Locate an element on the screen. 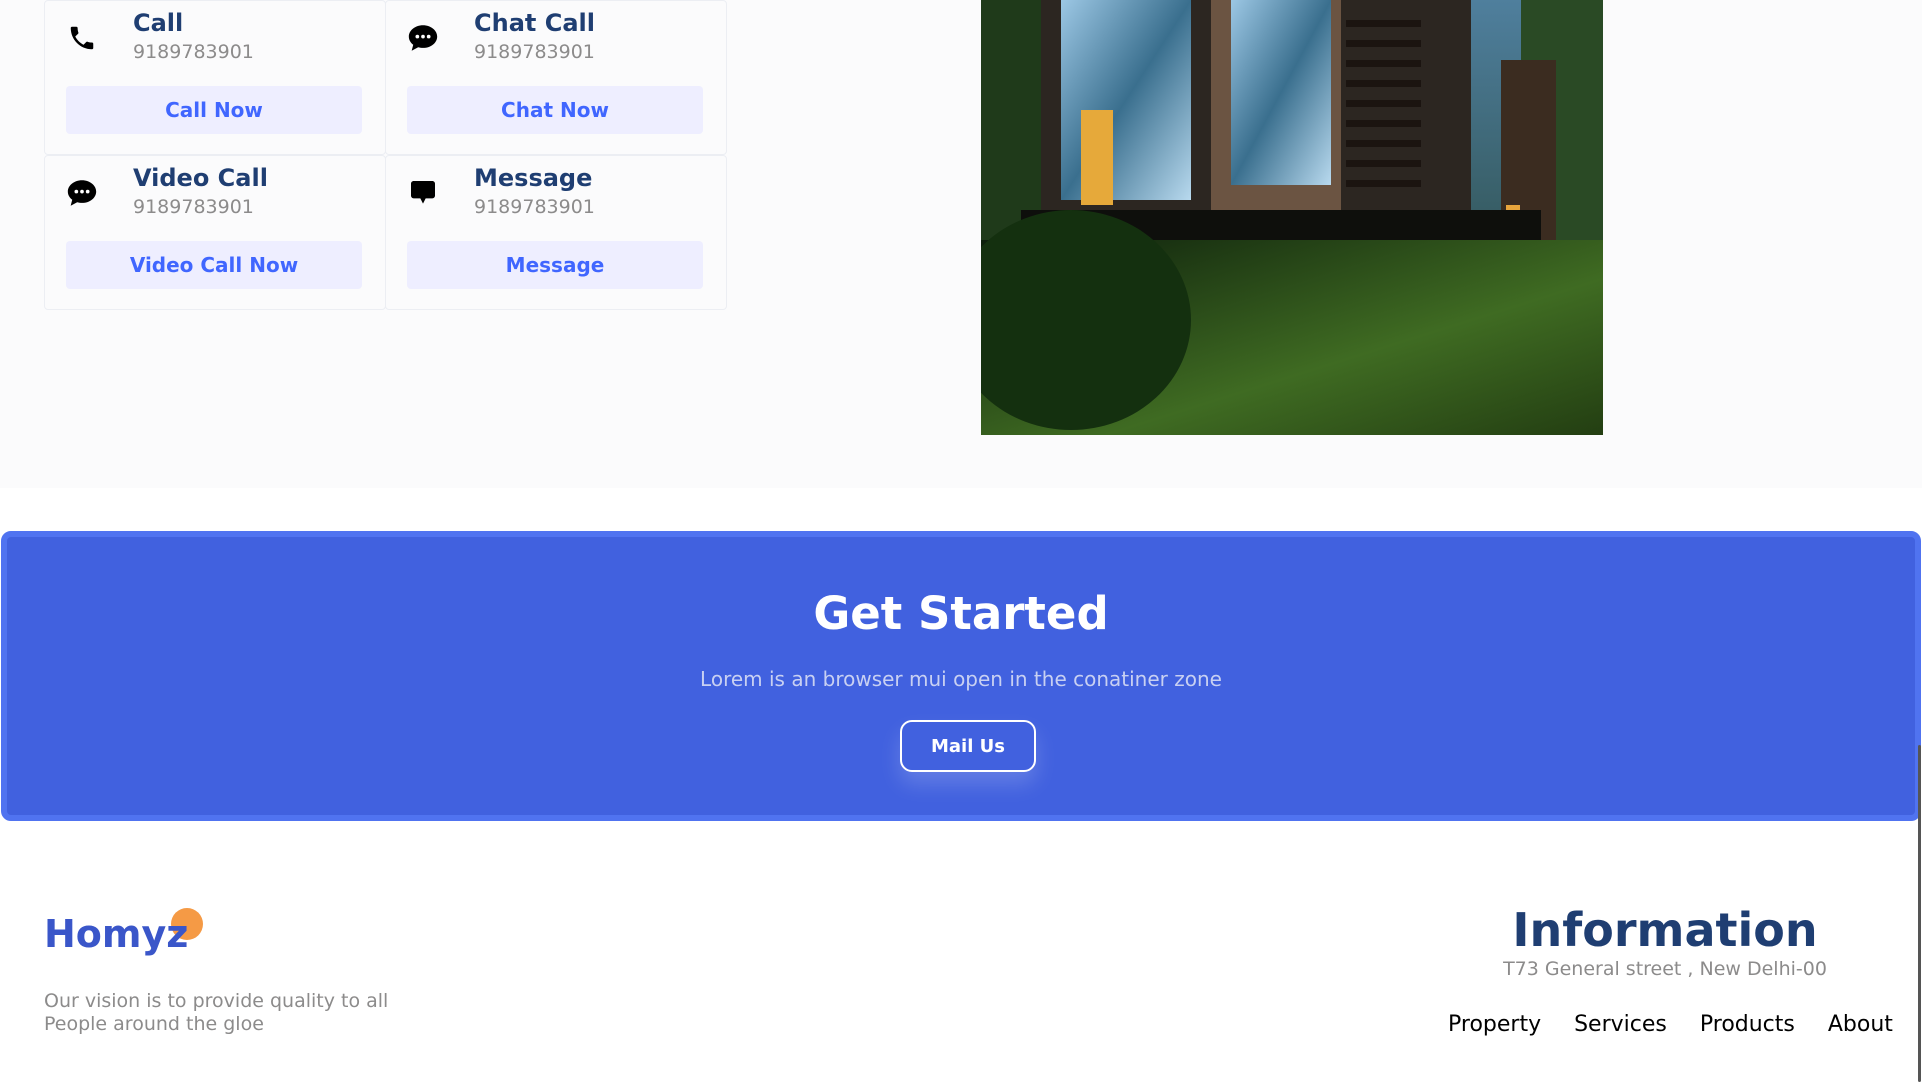 The width and height of the screenshot is (1922, 1082). footer-link-services: Services is located at coordinates (1620, 1024).